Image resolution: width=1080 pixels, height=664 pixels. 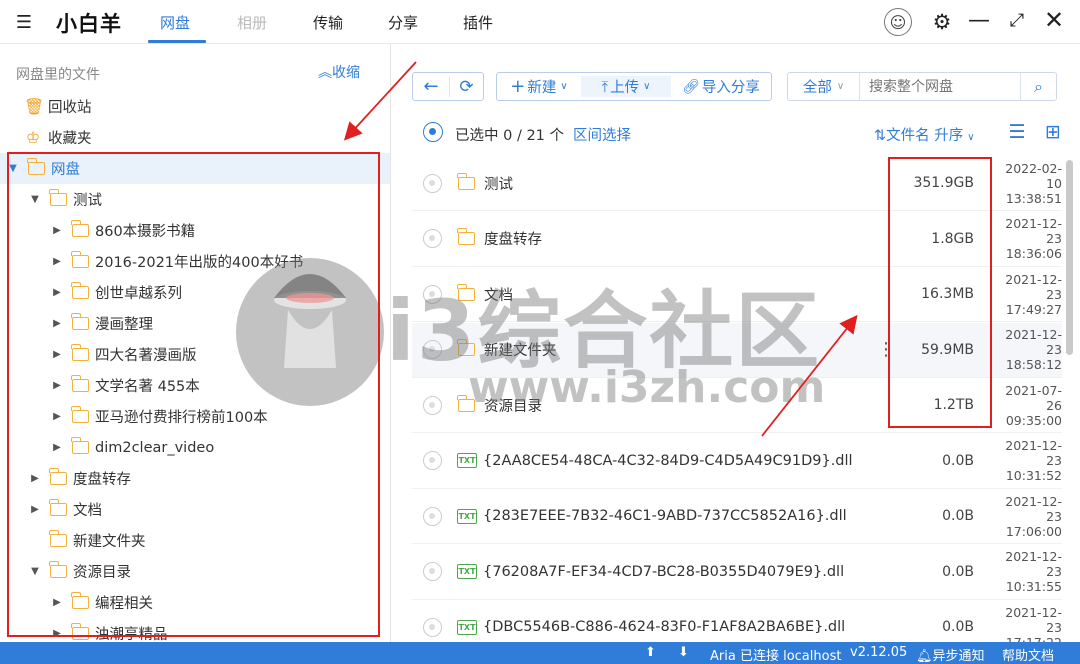 I want to click on resize-handle, so click(x=390, y=385).